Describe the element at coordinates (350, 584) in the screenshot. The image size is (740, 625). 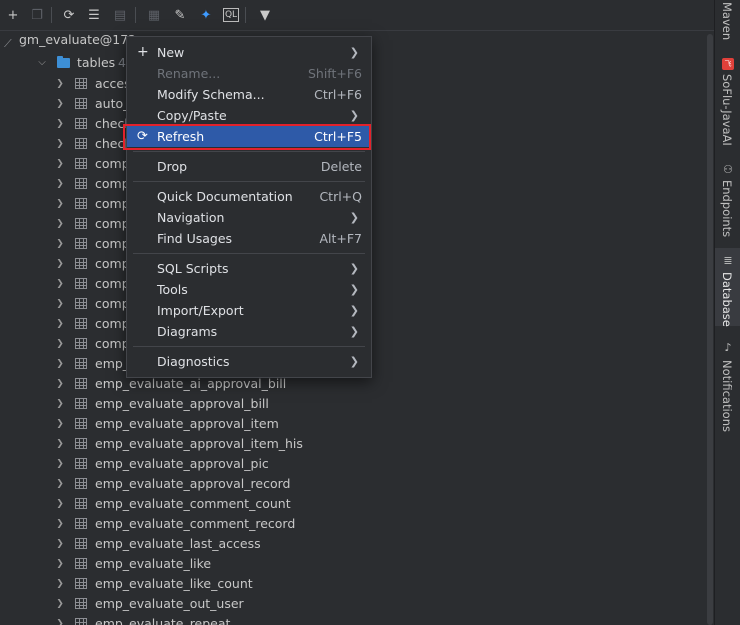
I see `table-row: ❯ emp_evaluate_like_count` at that location.